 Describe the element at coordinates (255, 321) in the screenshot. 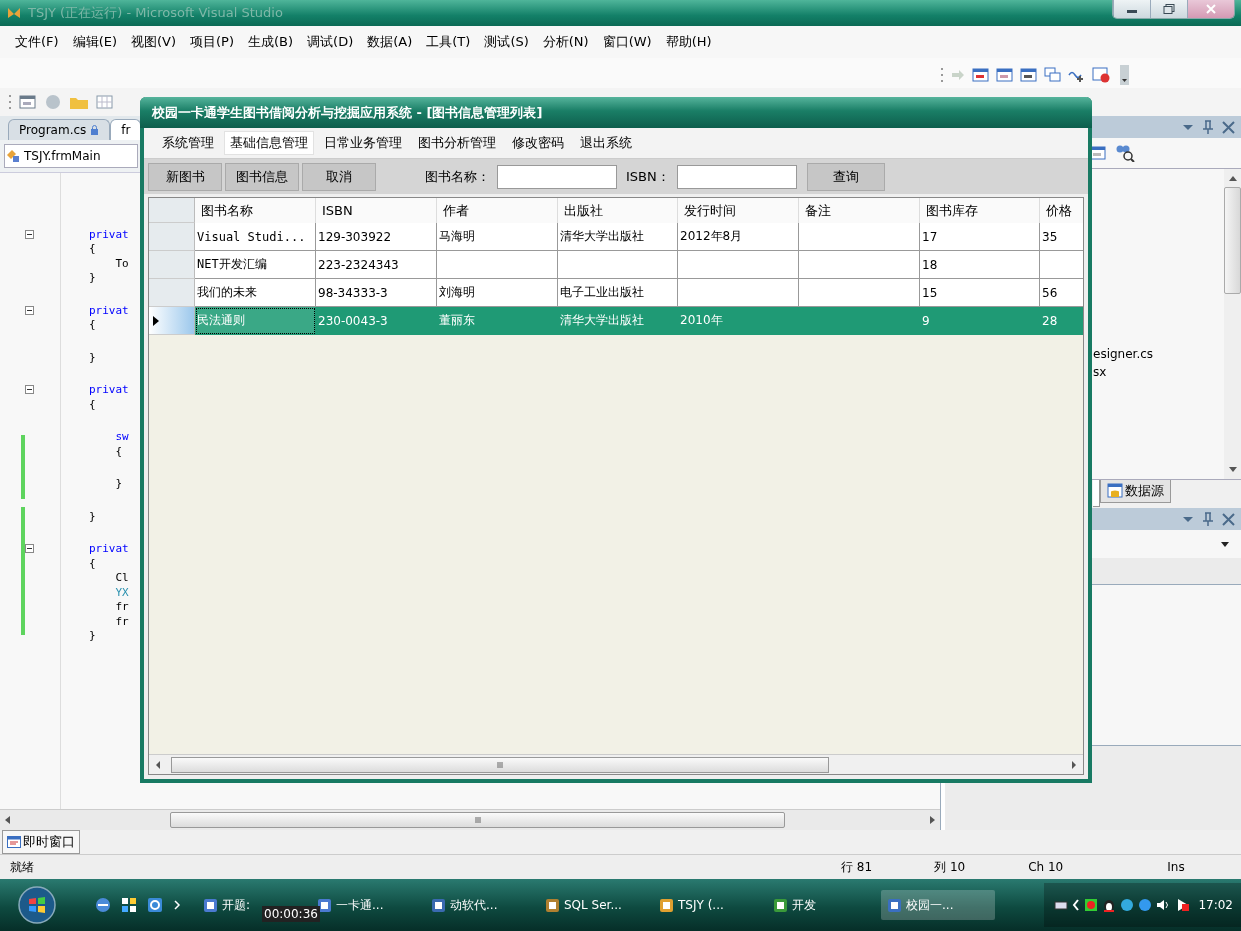

I see `table-cell: 民法通则` at that location.